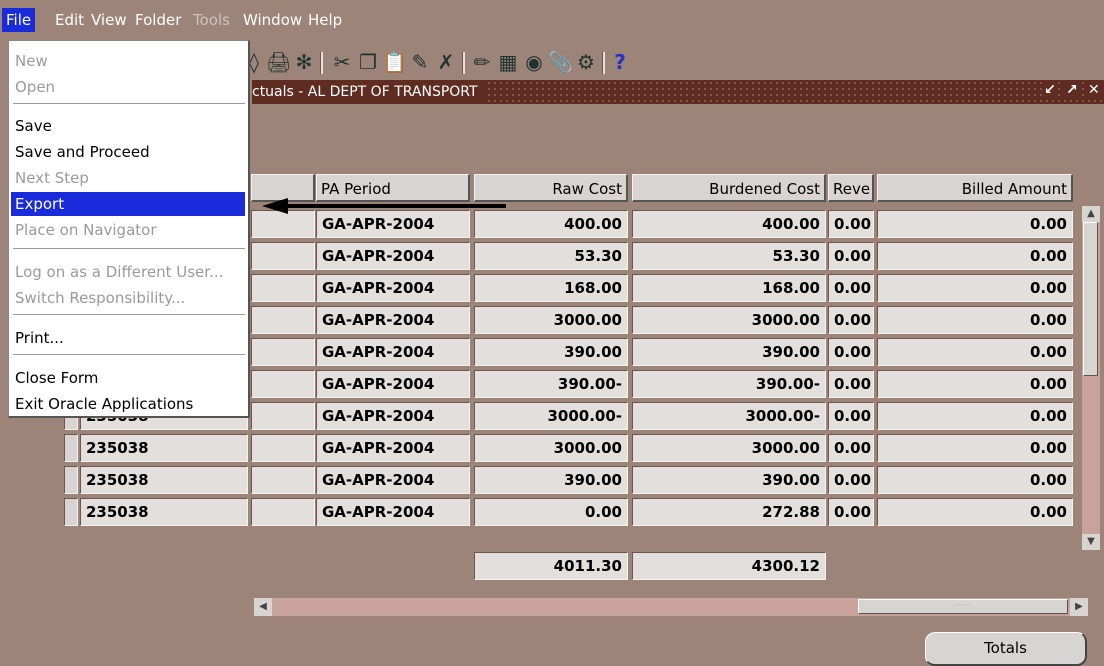 The height and width of the screenshot is (666, 1104). I want to click on translations-icon: ◉, so click(534, 62).